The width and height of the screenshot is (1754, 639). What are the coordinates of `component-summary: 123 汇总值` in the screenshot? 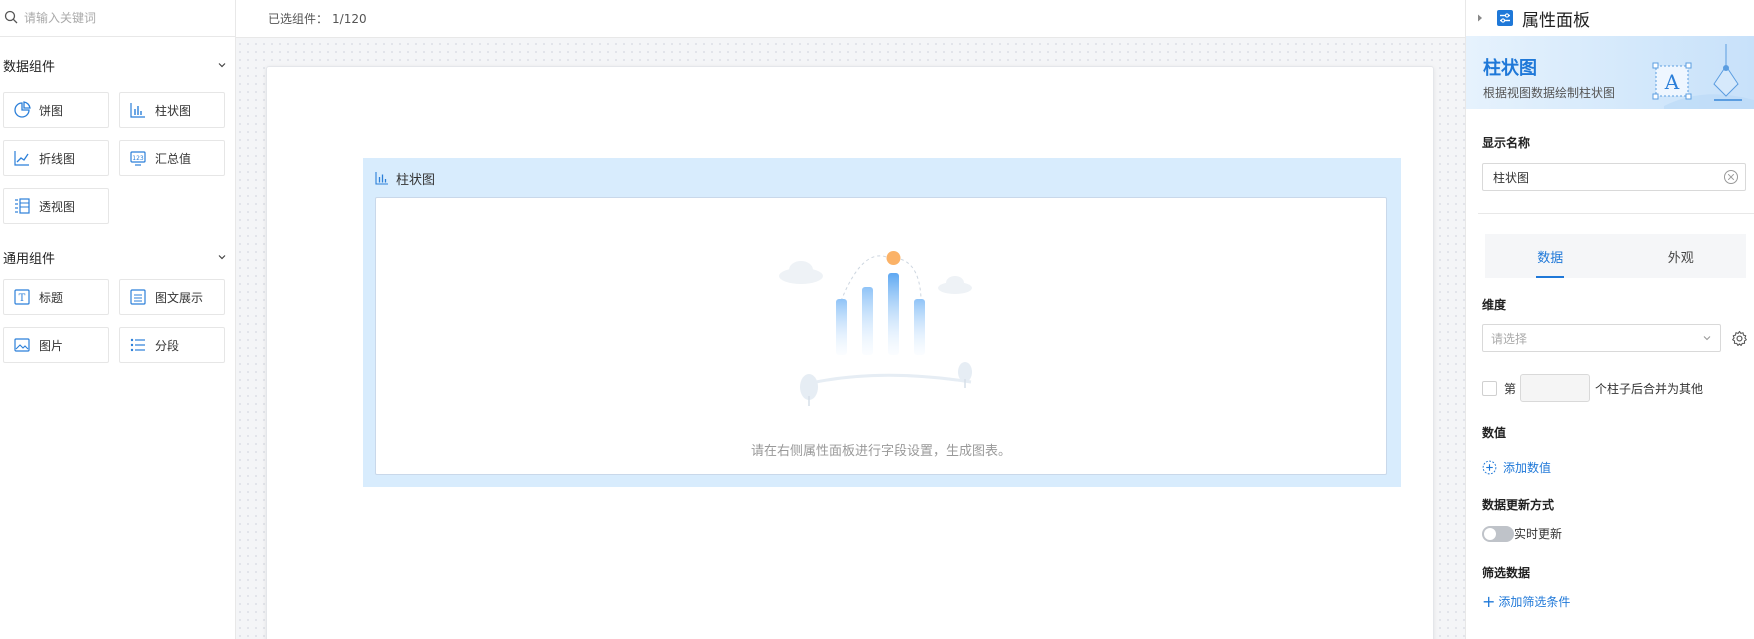 It's located at (172, 158).